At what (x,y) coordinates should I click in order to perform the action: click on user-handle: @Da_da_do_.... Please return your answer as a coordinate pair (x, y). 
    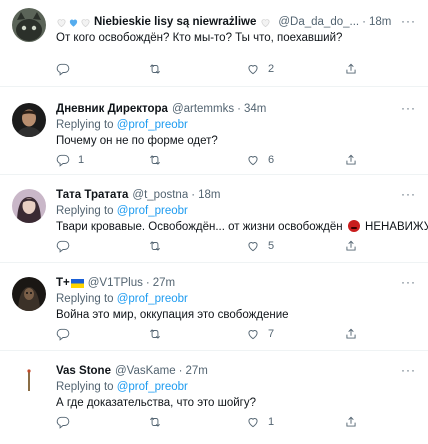
    Looking at the image, I should click on (318, 22).